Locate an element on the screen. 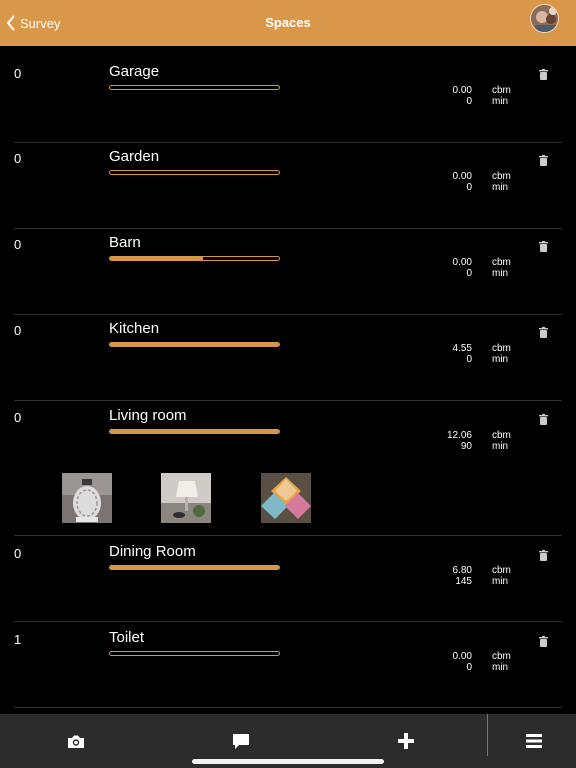 This screenshot has width=576, height=768. tiles-photo is located at coordinates (286, 498).